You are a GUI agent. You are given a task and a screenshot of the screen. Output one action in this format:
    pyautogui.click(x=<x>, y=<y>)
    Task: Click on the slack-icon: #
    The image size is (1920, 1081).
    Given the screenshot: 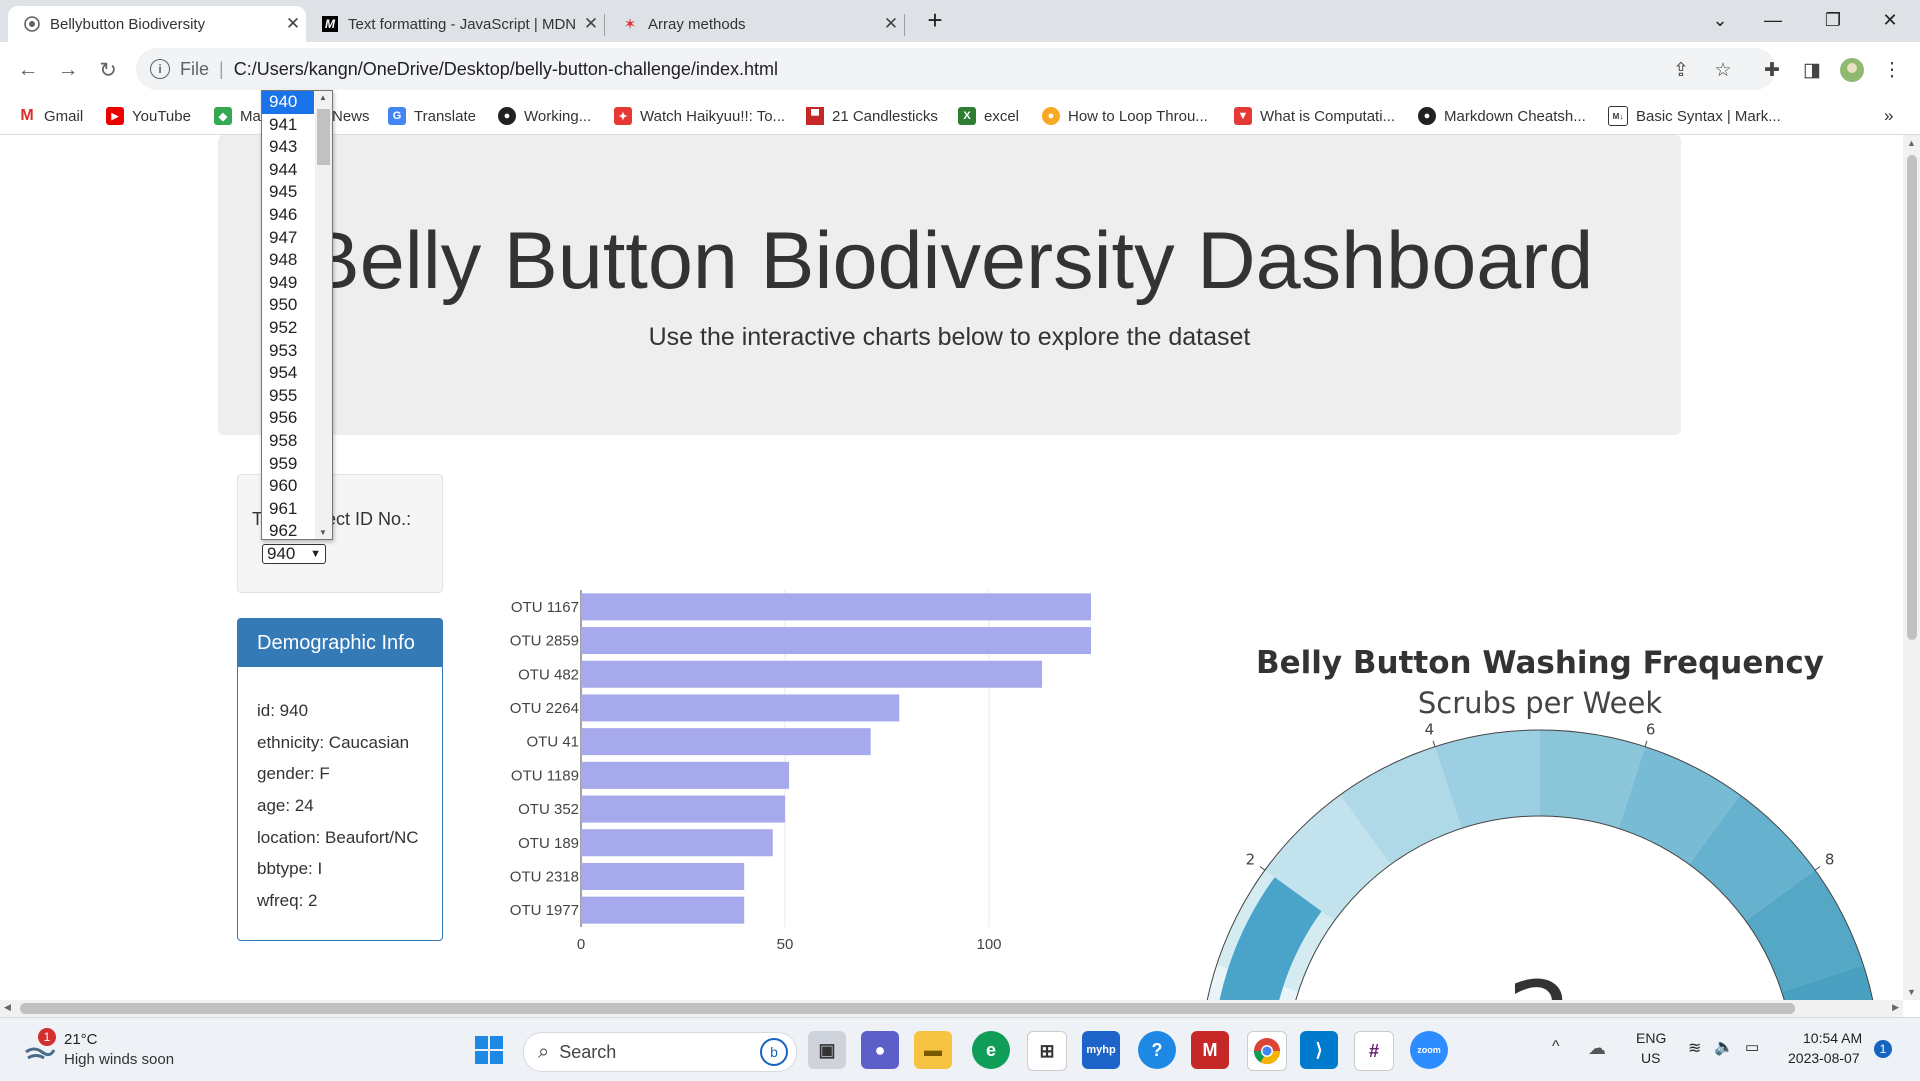 What is the action you would take?
    pyautogui.click(x=1374, y=1051)
    